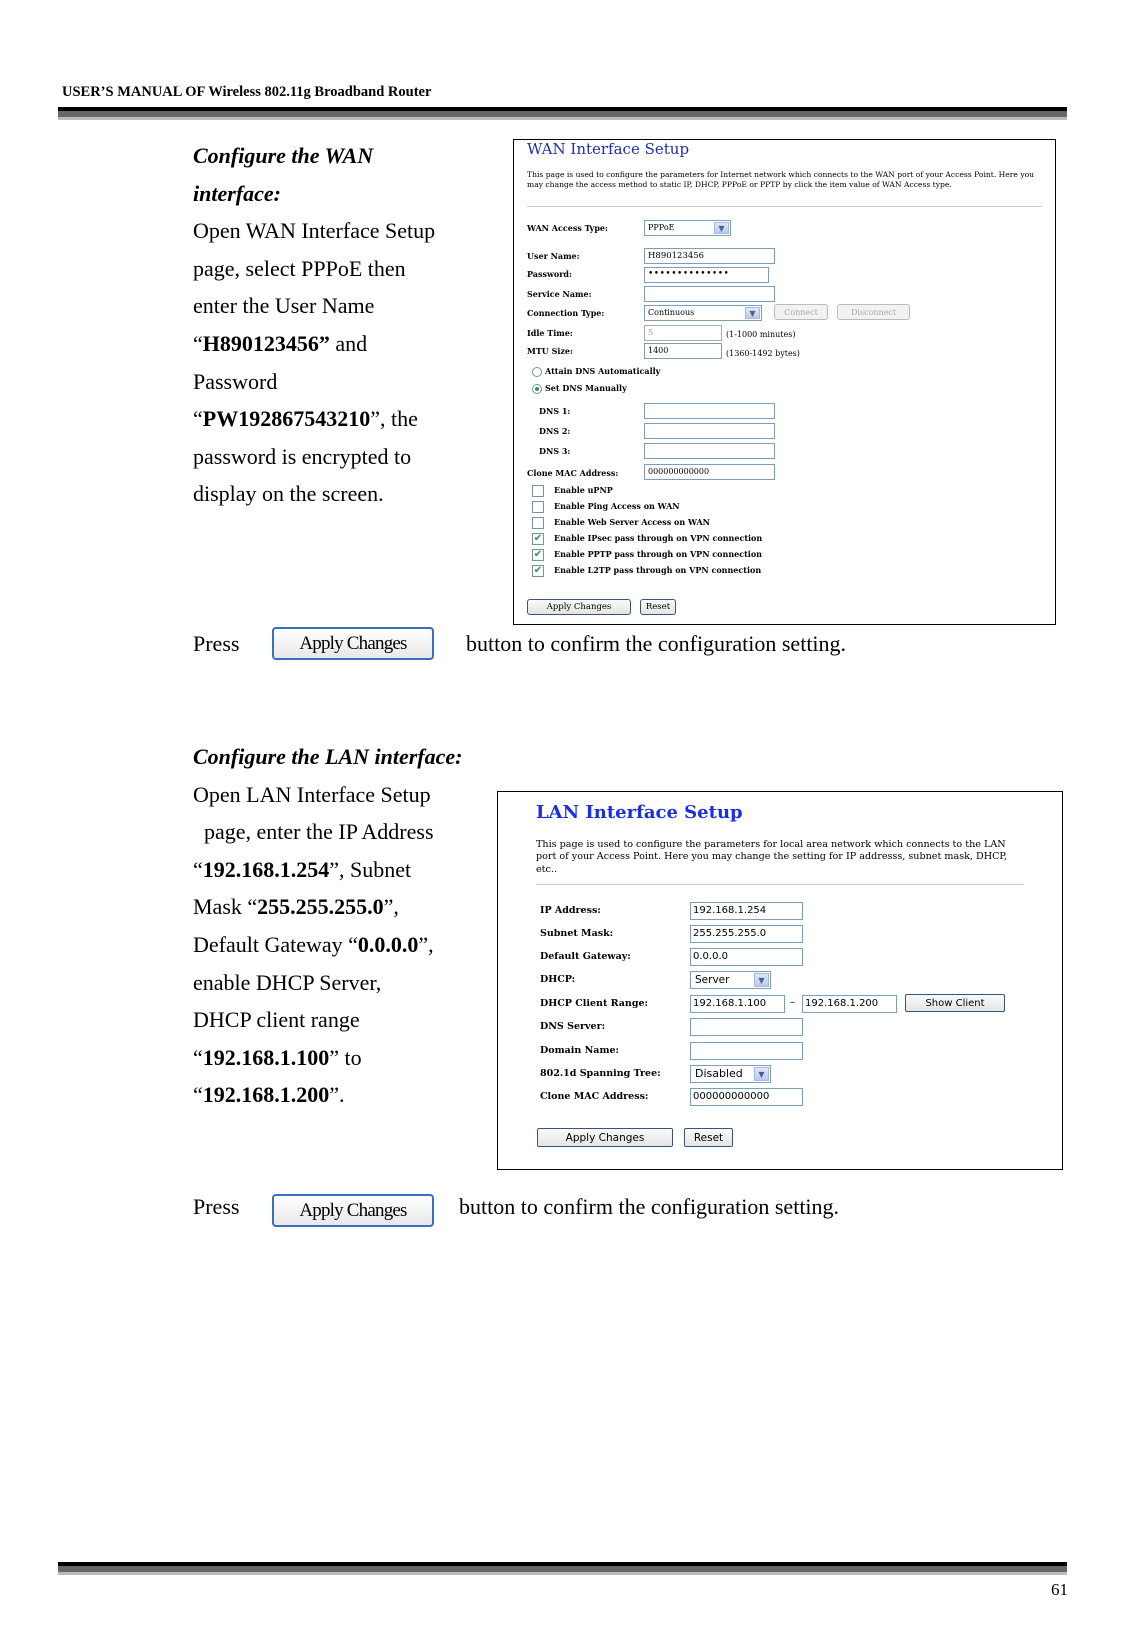 This screenshot has width=1138, height=1652. I want to click on lan-clone-mac-input: 000000000000, so click(746, 1097).